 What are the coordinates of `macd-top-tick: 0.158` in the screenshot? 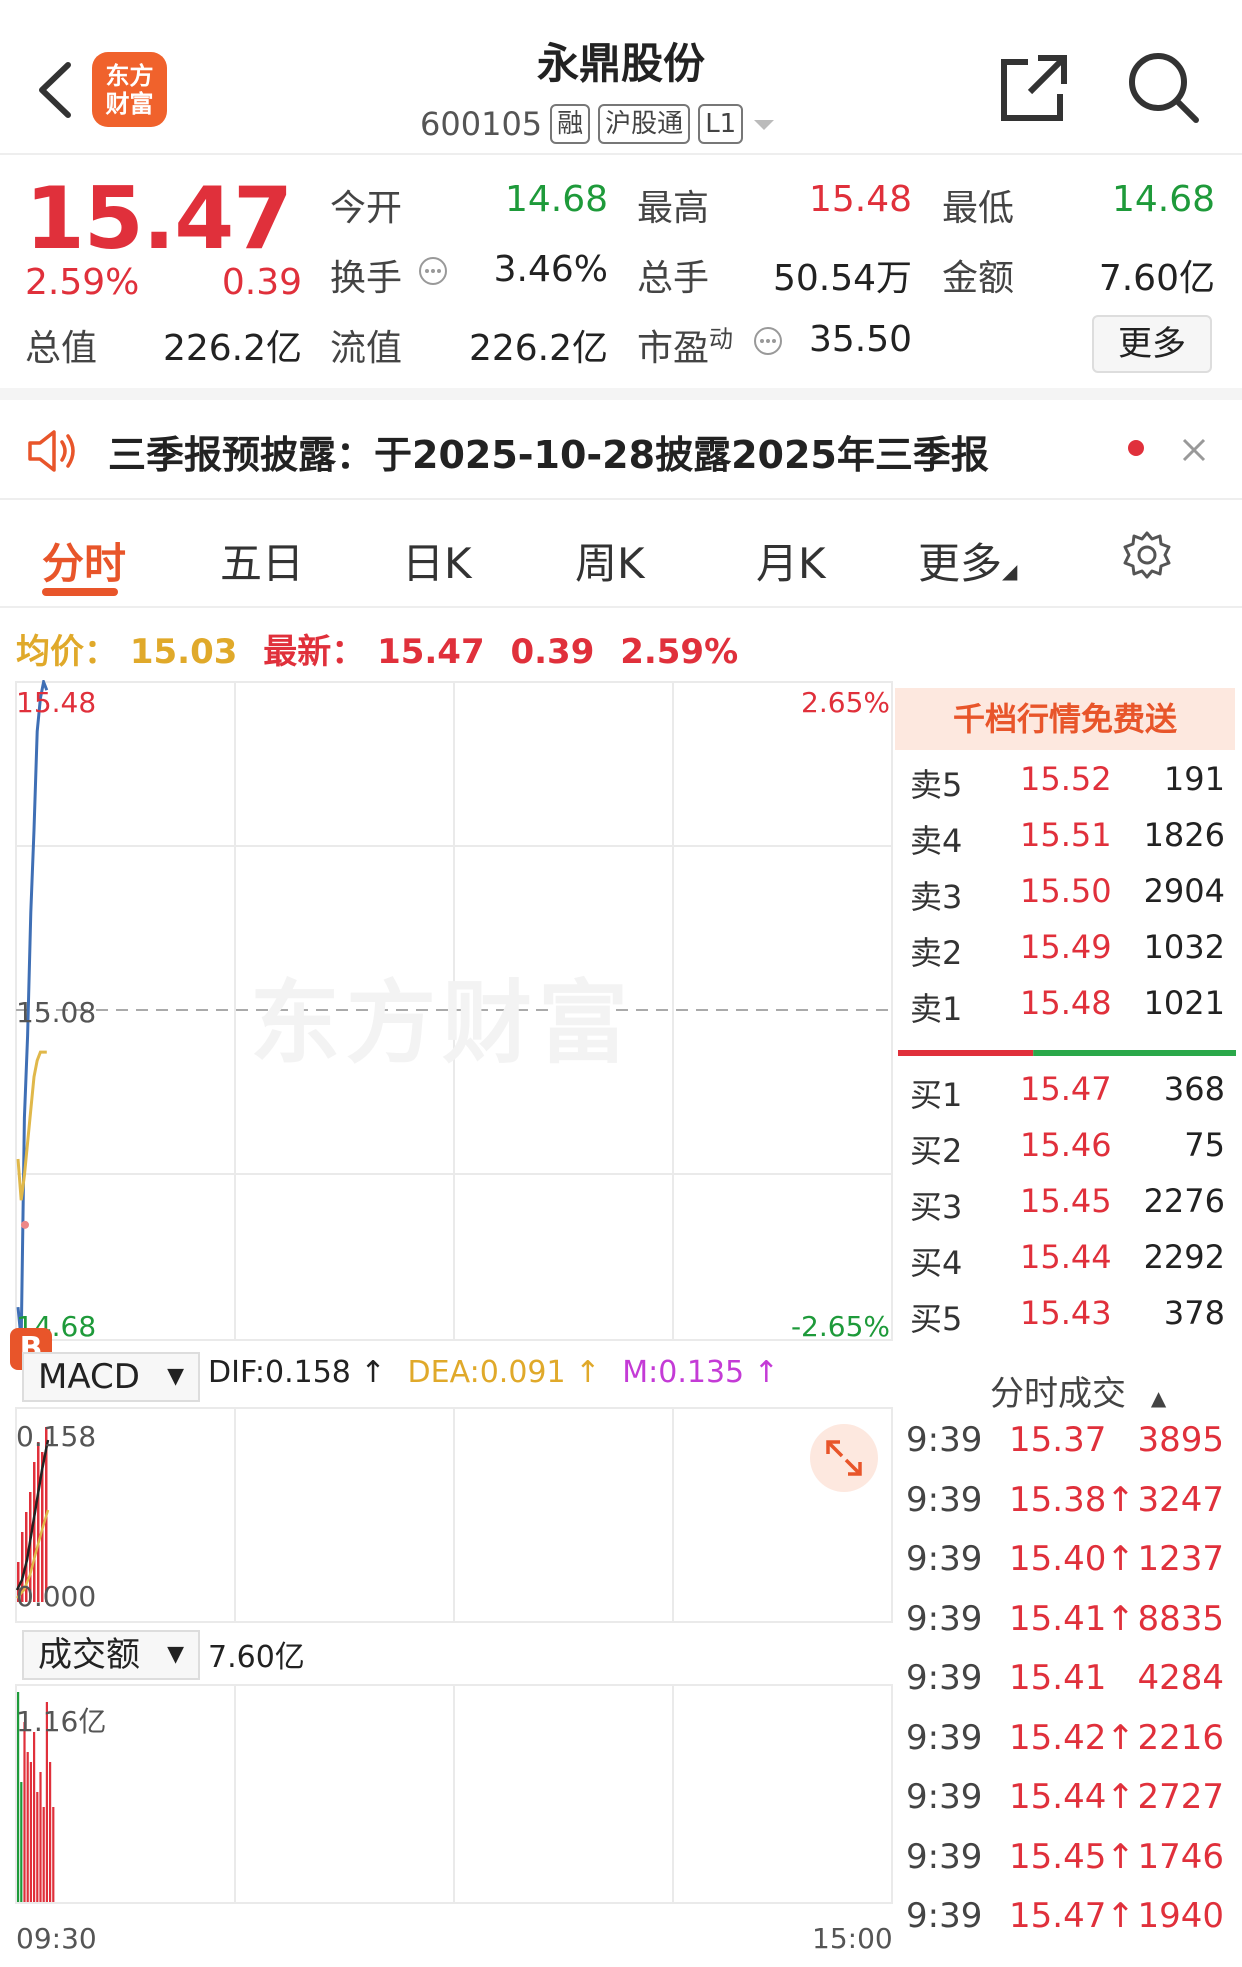 It's located at (56, 1436).